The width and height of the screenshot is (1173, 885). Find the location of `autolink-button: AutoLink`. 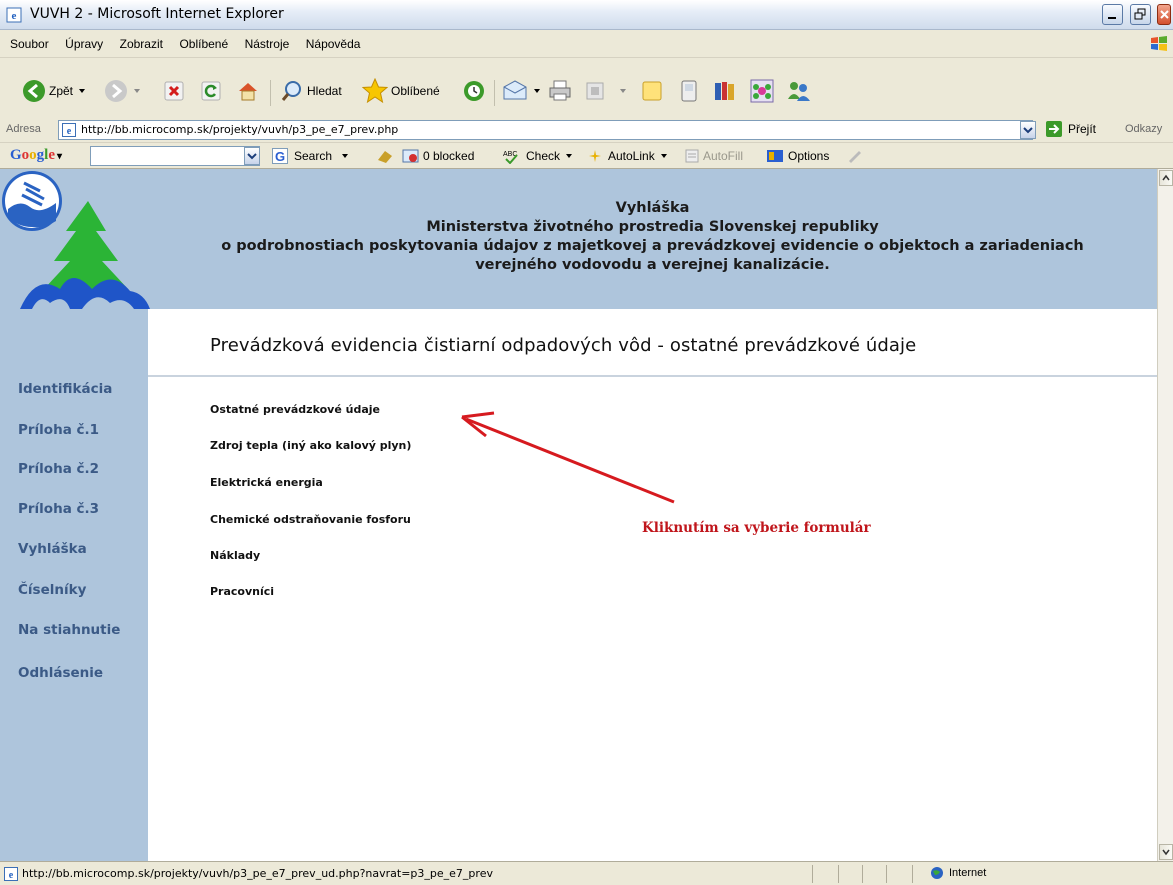

autolink-button: AutoLink is located at coordinates (626, 156).